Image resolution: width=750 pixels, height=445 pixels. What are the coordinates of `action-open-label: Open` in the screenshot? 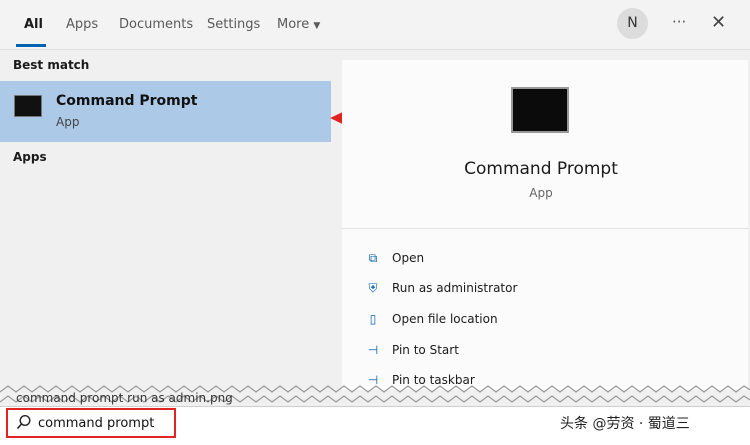 It's located at (408, 258).